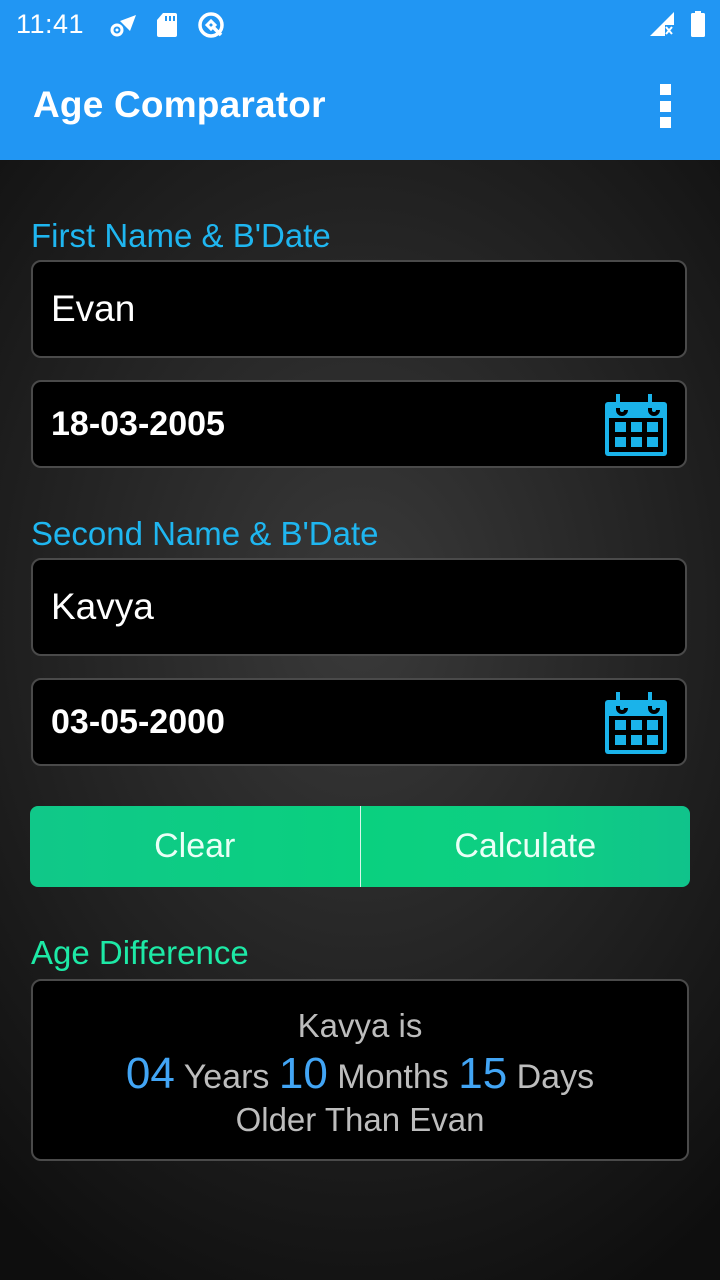 The width and height of the screenshot is (720, 1280). I want to click on action-buttons: Clear Calculate, so click(360, 846).